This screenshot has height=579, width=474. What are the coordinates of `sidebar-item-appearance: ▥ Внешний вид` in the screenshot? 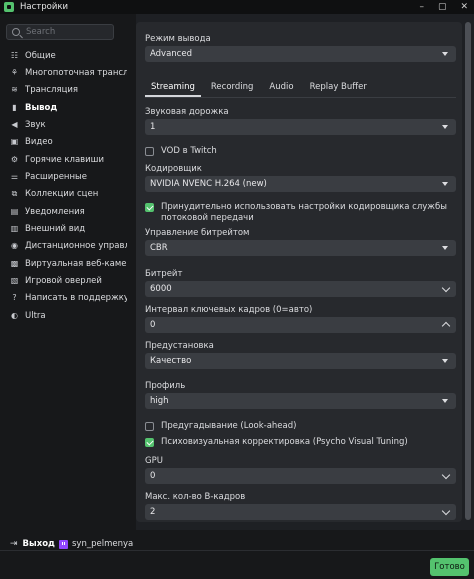 It's located at (63, 228).